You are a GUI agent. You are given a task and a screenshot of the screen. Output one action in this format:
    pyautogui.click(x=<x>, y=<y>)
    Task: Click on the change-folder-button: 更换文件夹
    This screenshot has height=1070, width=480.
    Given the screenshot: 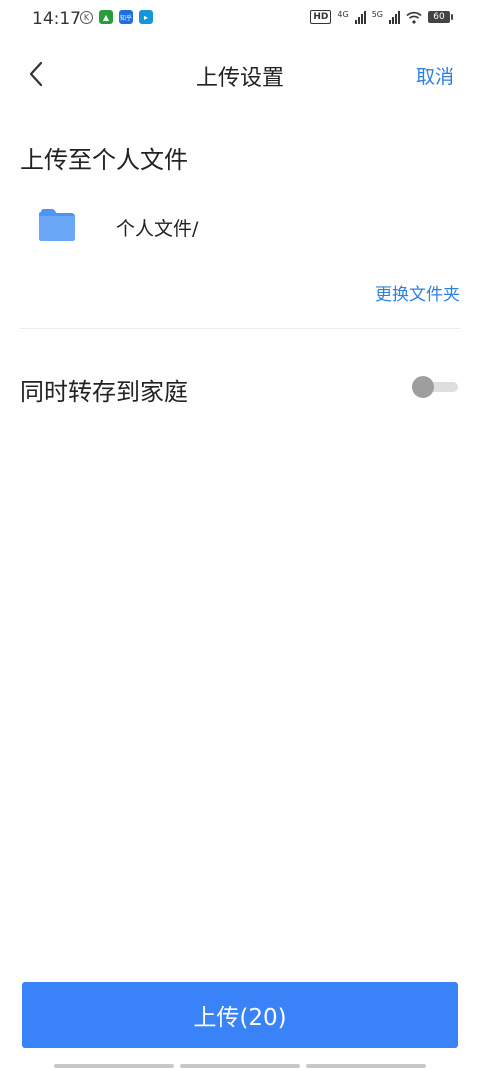 What is the action you would take?
    pyautogui.click(x=417, y=292)
    